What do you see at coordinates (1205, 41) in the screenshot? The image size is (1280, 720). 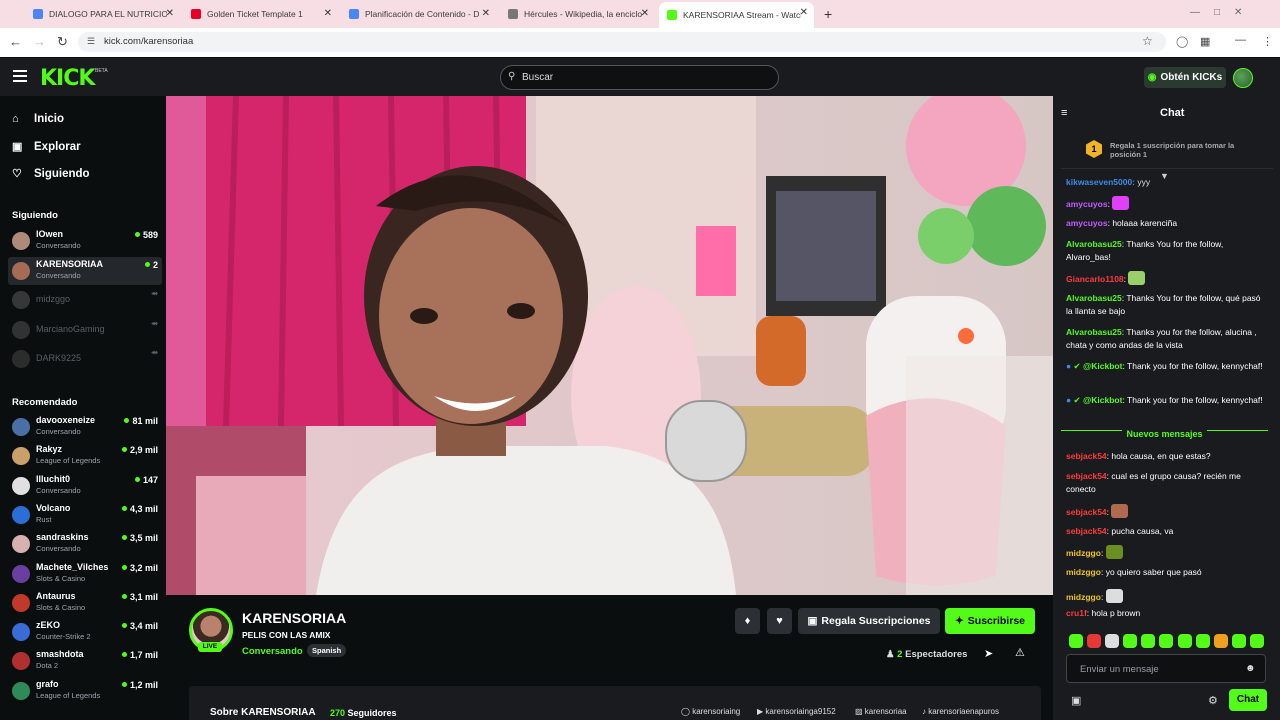 I see `extensions-puzzle-icon: ▦` at bounding box center [1205, 41].